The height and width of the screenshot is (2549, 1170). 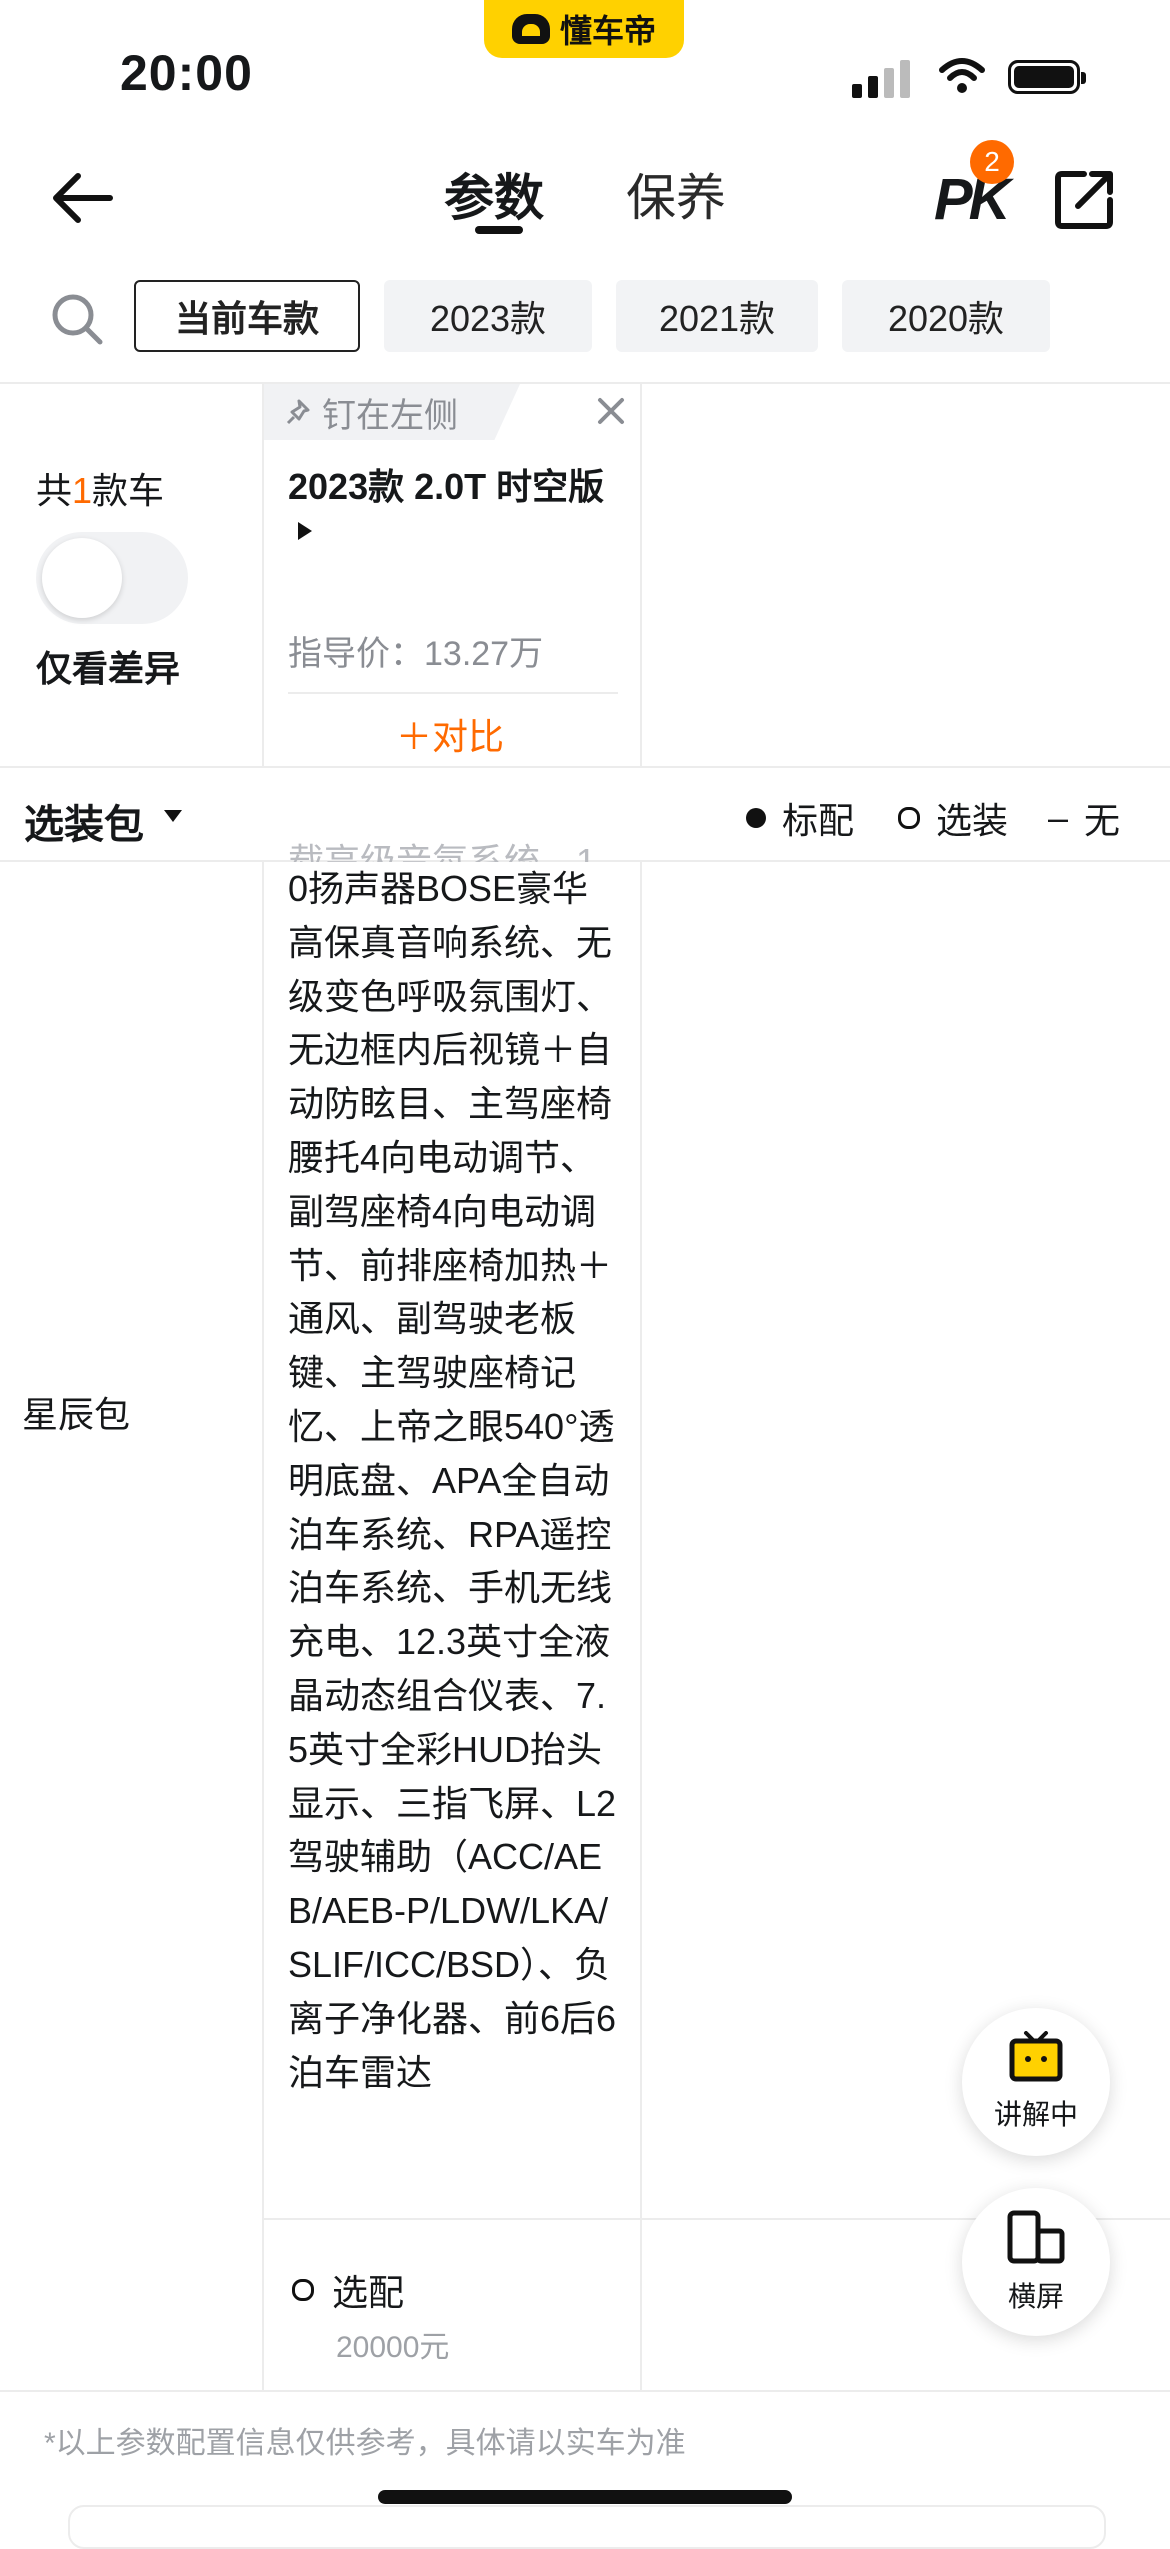 I want to click on back-arrow-icon, so click(x=83, y=198).